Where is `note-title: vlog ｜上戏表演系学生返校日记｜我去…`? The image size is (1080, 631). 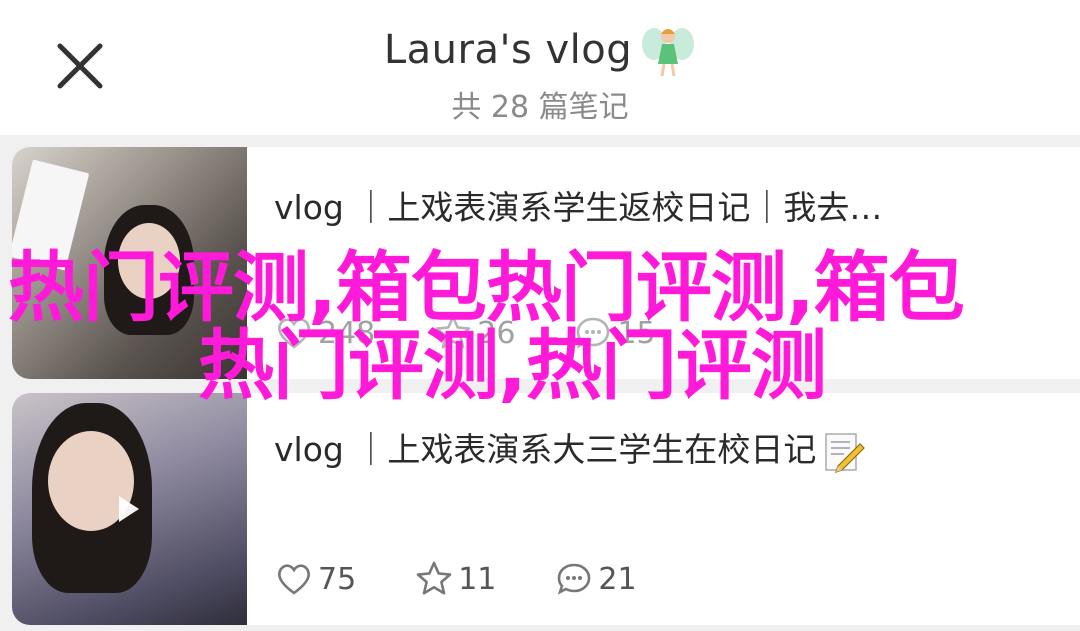
note-title: vlog ｜上戏表演系学生返校日记｜我去… is located at coordinates (578, 205).